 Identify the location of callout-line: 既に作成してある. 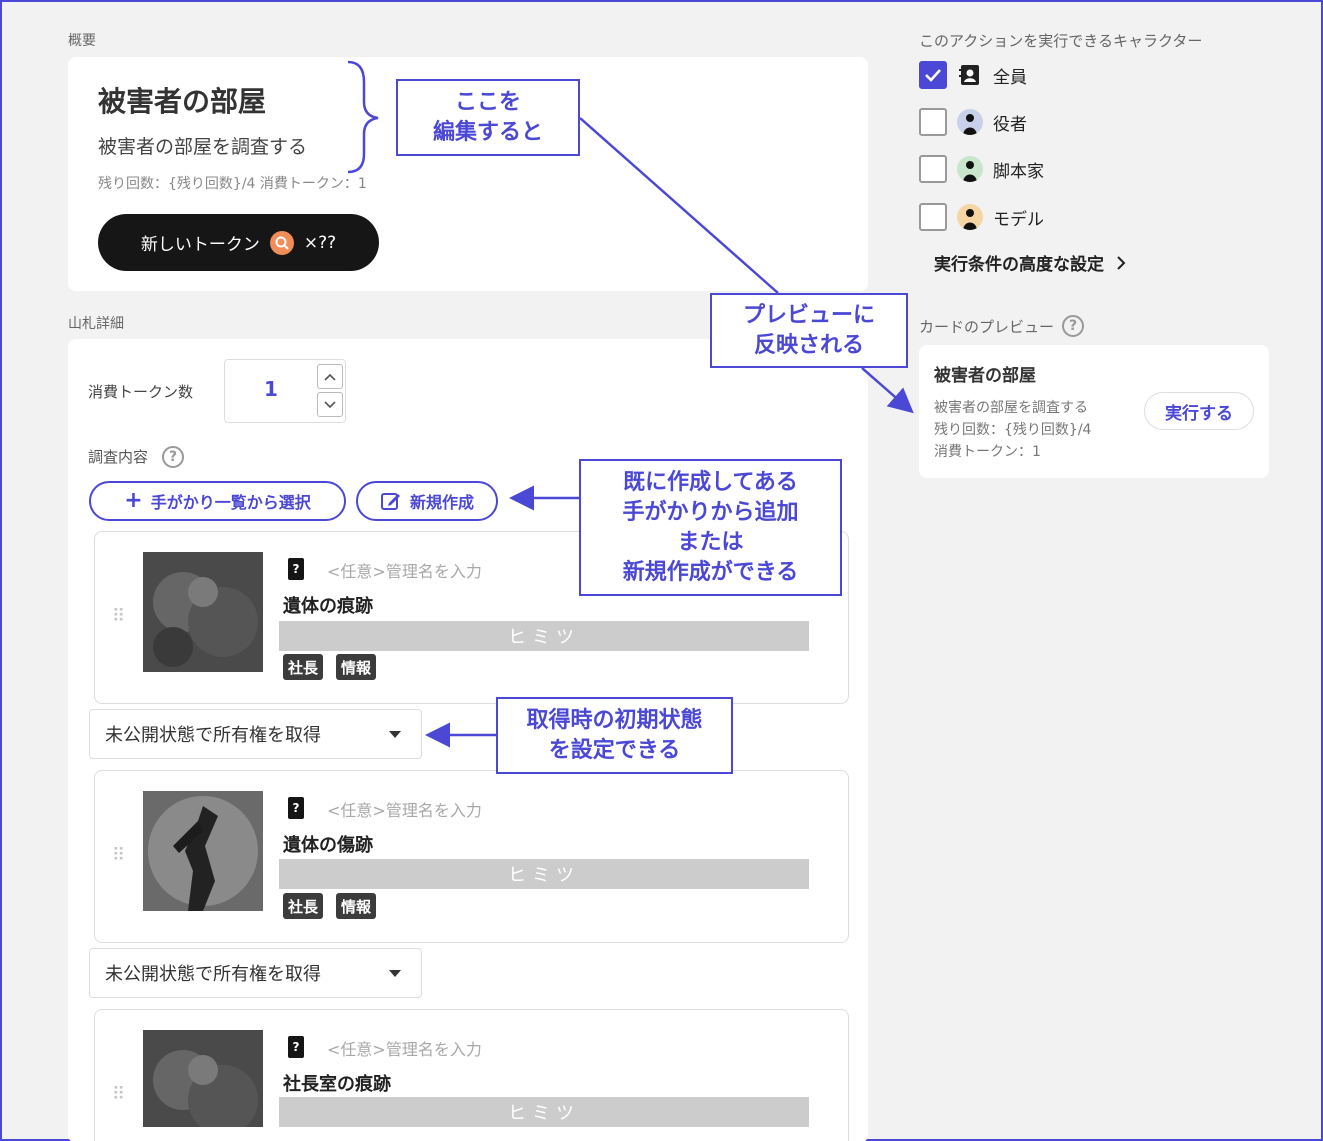
(710, 482).